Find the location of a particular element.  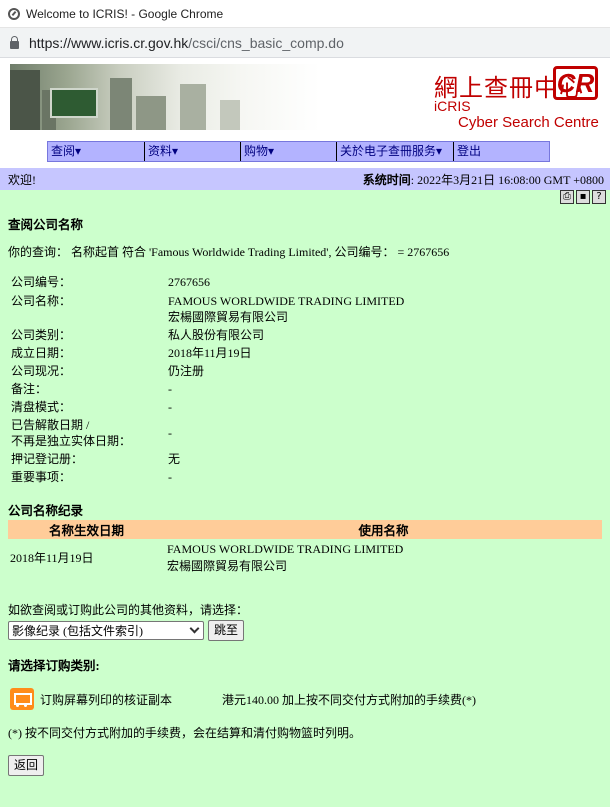

company-name-en: FAMOUS WORLDWIDE TRADING LIMITED is located at coordinates (286, 301).